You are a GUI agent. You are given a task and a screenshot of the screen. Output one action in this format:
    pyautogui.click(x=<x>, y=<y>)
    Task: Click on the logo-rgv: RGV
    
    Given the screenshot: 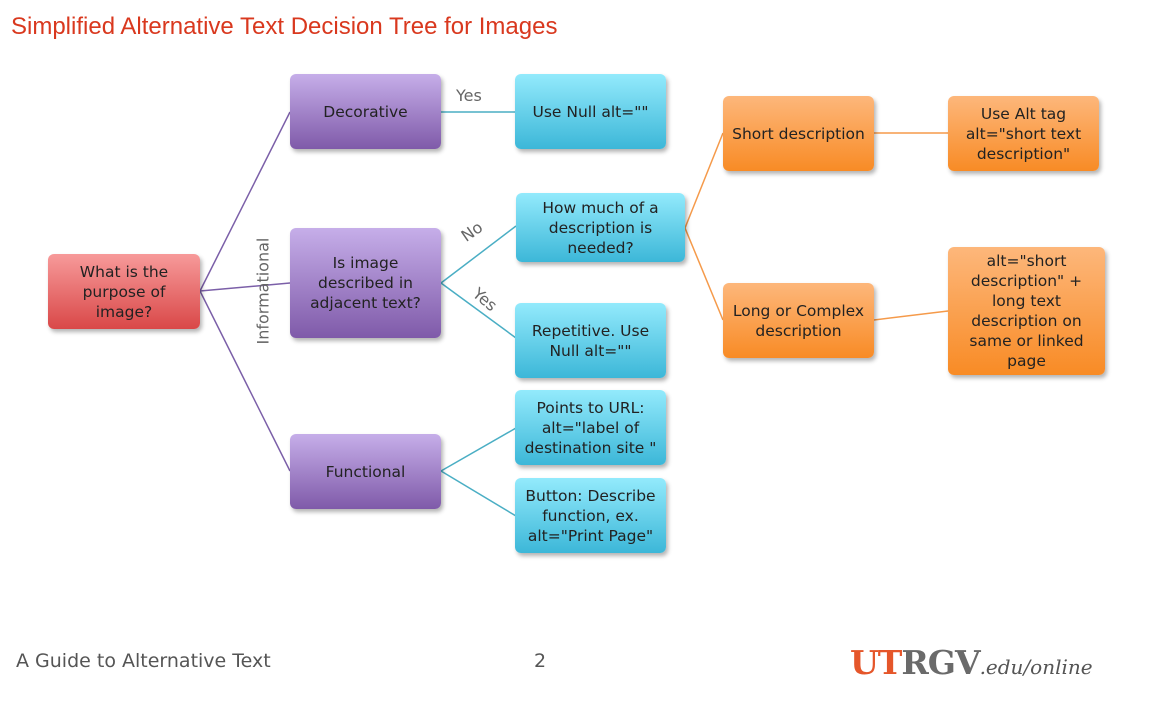 What is the action you would take?
    pyautogui.click(x=940, y=662)
    